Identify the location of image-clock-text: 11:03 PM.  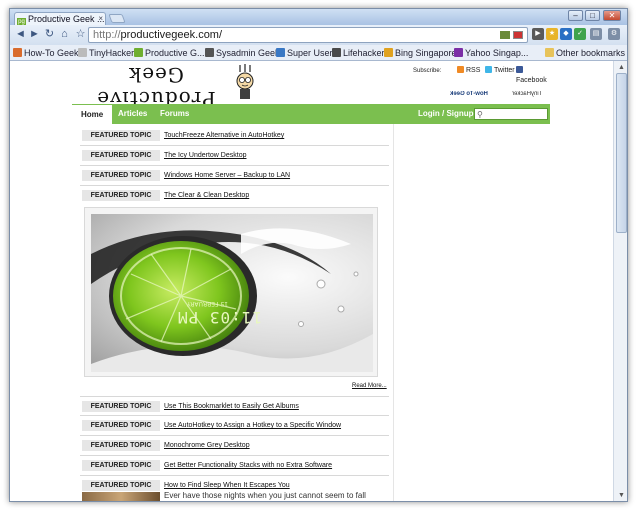
(220, 317).